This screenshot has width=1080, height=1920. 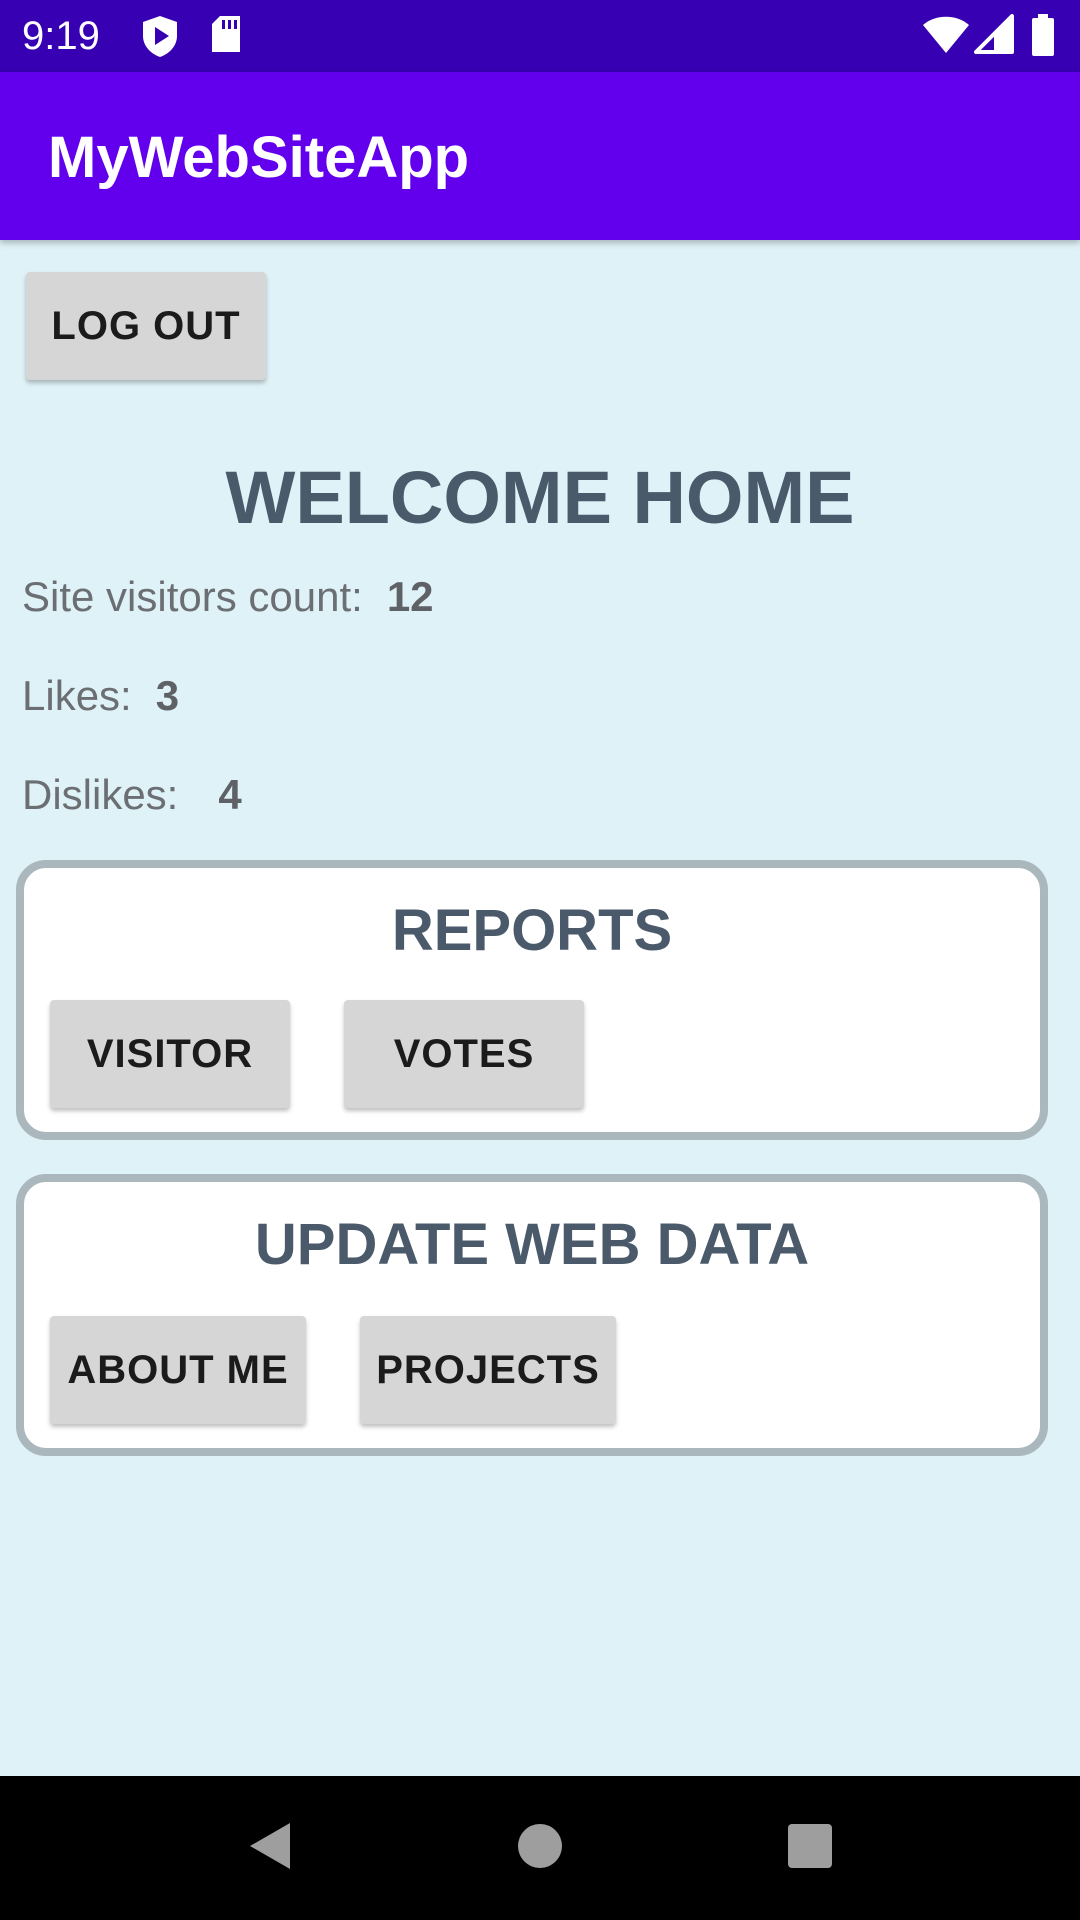 What do you see at coordinates (100, 794) in the screenshot?
I see `dislikes-label: Dislikes:` at bounding box center [100, 794].